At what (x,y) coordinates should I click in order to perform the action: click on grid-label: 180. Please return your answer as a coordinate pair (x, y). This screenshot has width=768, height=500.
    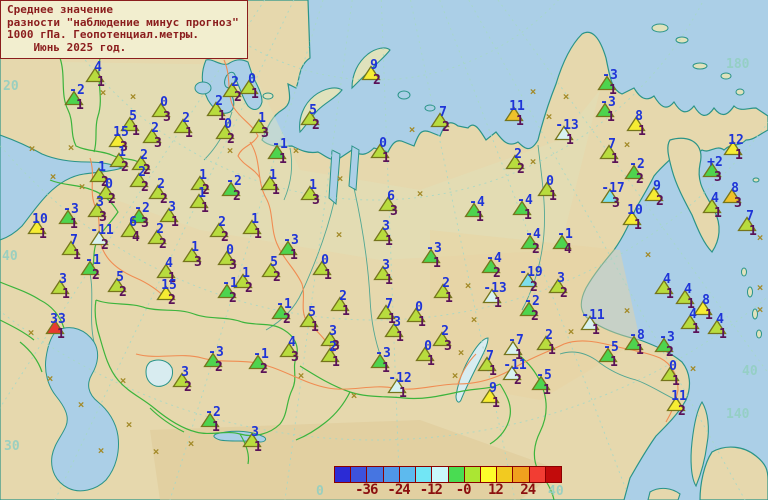
    Looking at the image, I should click on (738, 64).